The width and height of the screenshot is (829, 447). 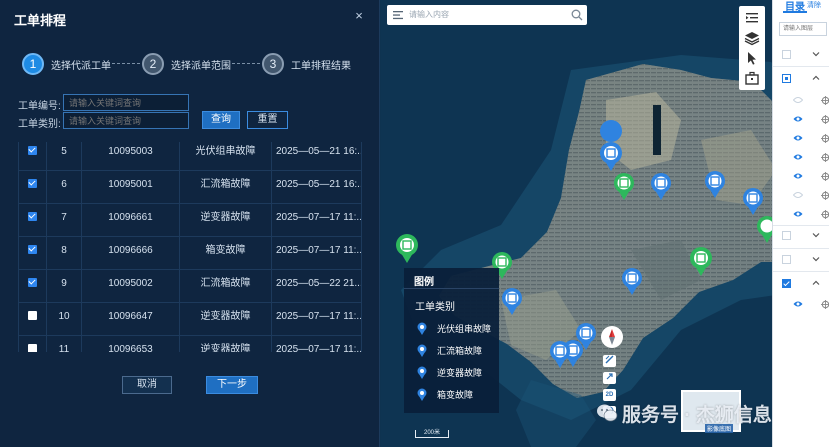 I want to click on layer-search-input, so click(x=803, y=29).